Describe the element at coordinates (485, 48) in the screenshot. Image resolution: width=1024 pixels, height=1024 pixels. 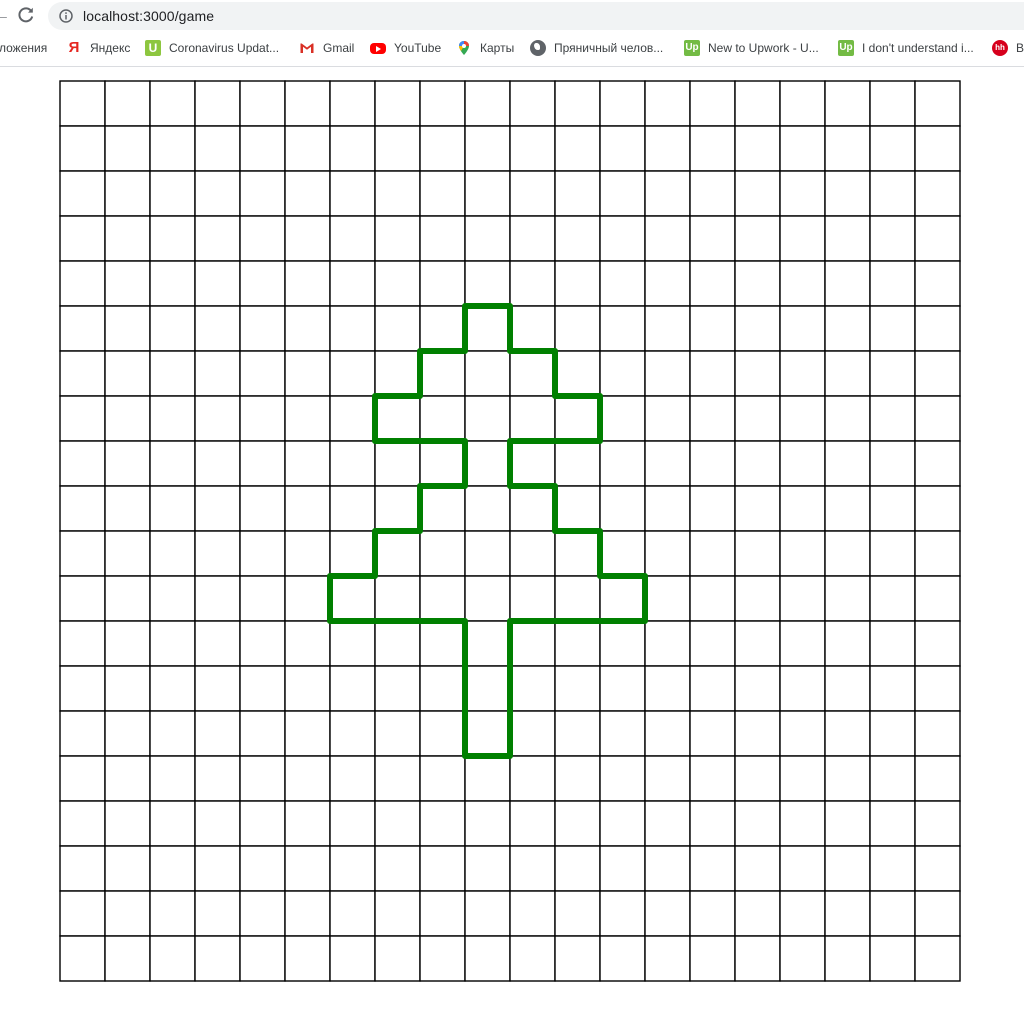
I see `bookmark-maps: Карты` at that location.